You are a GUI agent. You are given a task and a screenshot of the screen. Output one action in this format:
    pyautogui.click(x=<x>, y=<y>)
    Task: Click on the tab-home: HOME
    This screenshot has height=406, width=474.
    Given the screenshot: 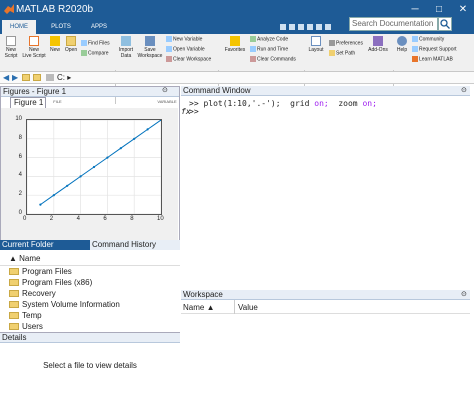 What is the action you would take?
    pyautogui.click(x=19, y=27)
    